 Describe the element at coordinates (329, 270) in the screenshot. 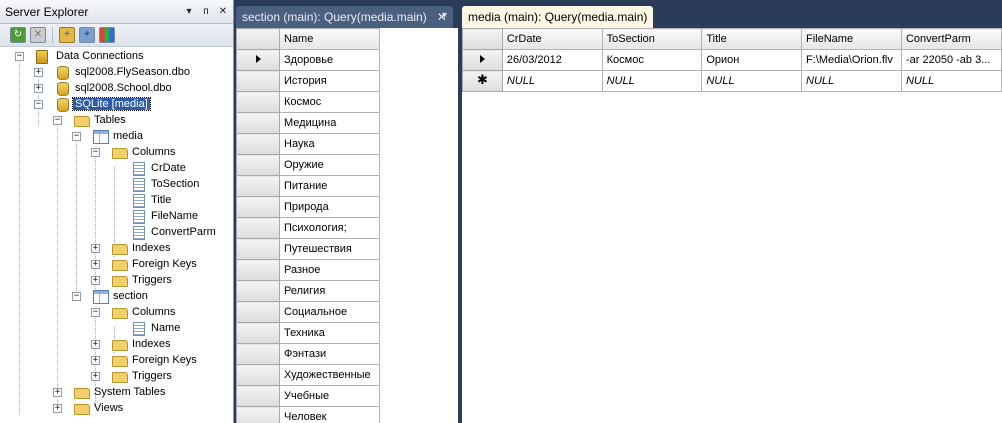

I see `grid-cell-name: Разное` at that location.